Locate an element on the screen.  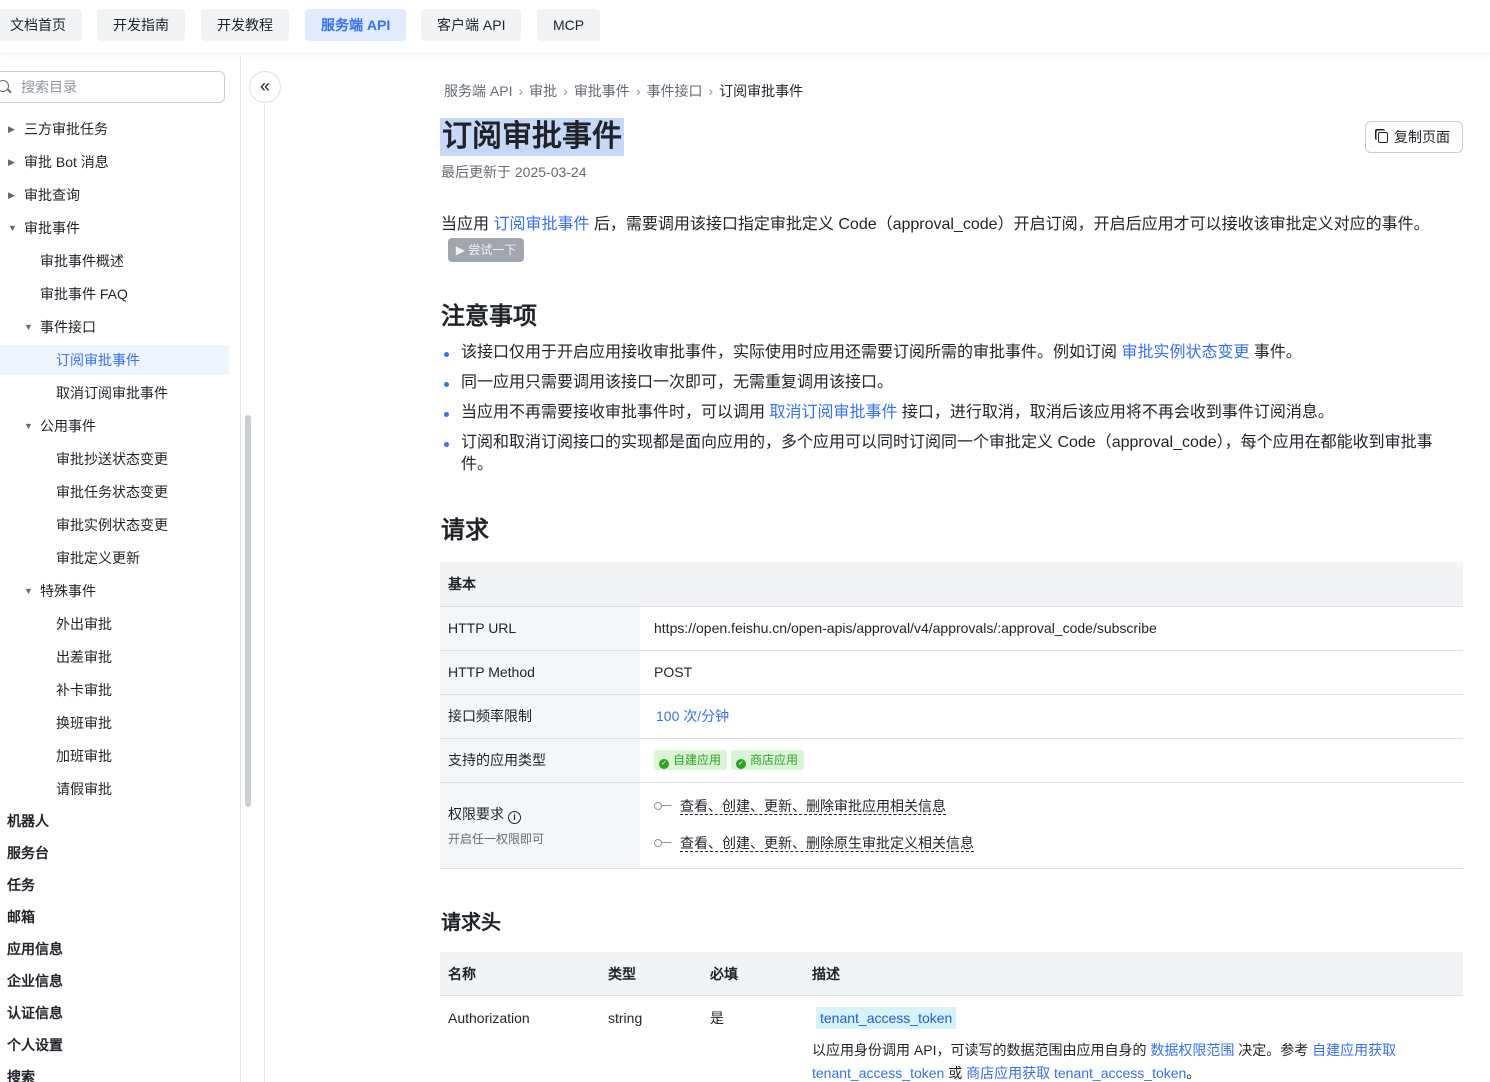
table-header-cell: 基本 is located at coordinates (951, 584).